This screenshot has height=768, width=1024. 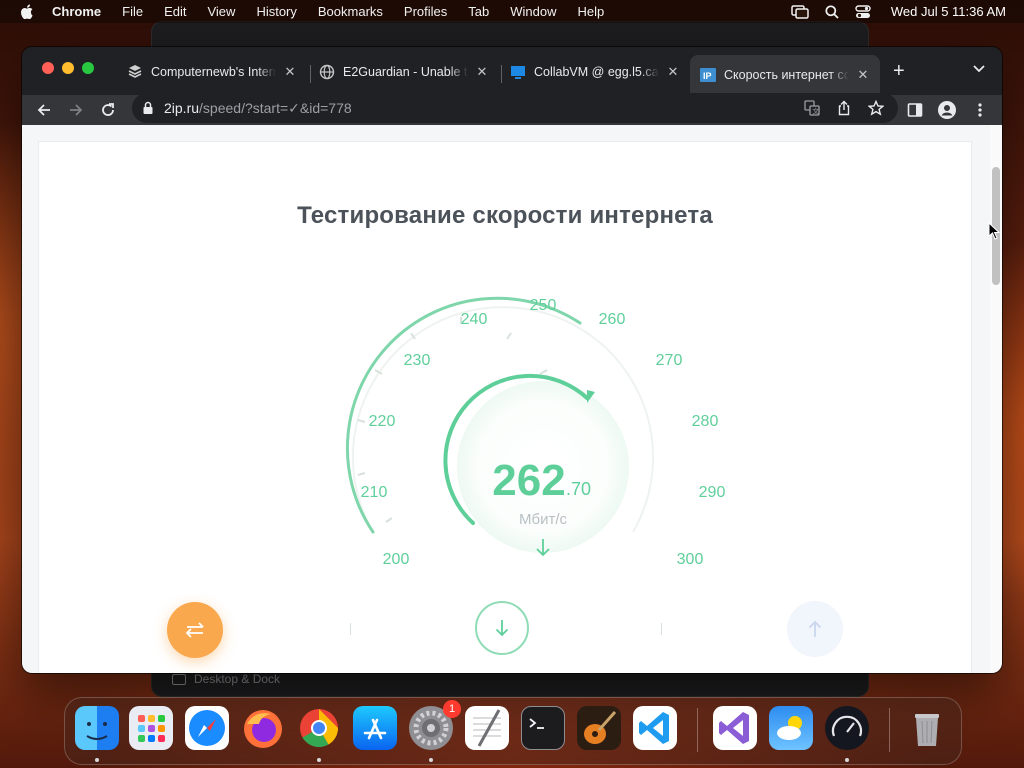 I want to click on menu-profiles: Profiles, so click(x=425, y=11).